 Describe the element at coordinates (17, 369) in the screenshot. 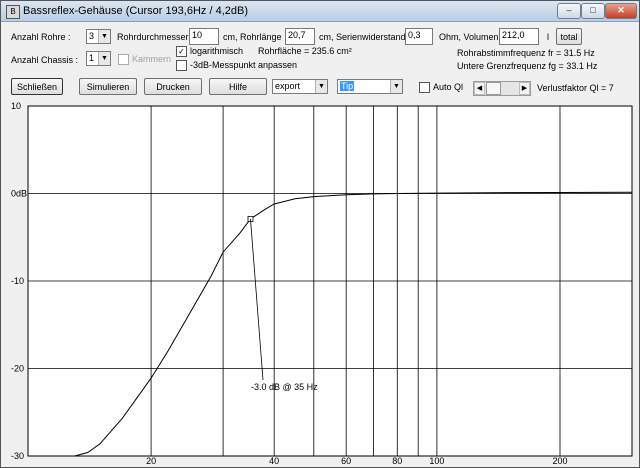

I see `y-tick-label: -20` at that location.